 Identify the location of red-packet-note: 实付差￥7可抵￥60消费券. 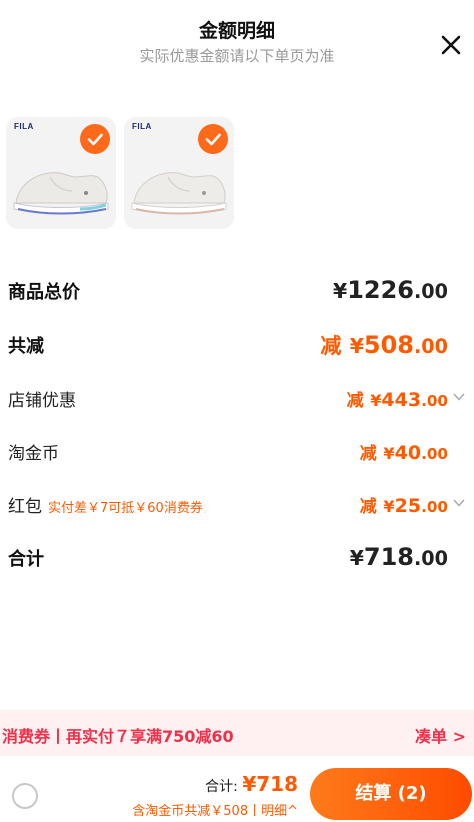
(125, 508).